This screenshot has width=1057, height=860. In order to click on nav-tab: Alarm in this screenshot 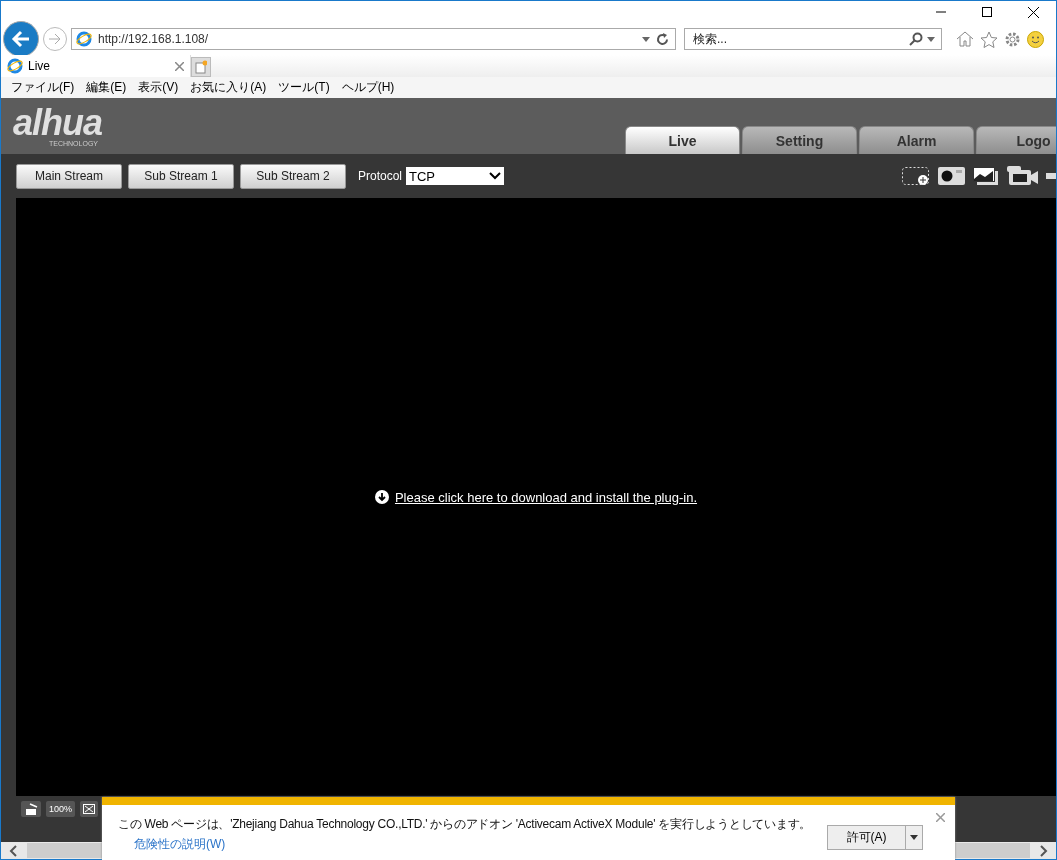, I will do `click(916, 140)`.